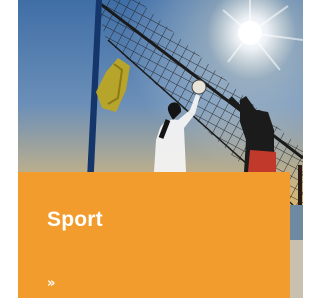 The image size is (320, 298). Describe the element at coordinates (51, 283) in the screenshot. I see `more-link-arrows-icon: »` at that location.